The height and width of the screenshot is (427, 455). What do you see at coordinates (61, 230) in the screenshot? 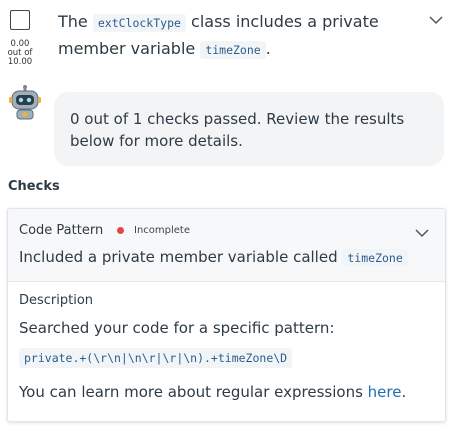
I see `check-title: Code Pattern` at bounding box center [61, 230].